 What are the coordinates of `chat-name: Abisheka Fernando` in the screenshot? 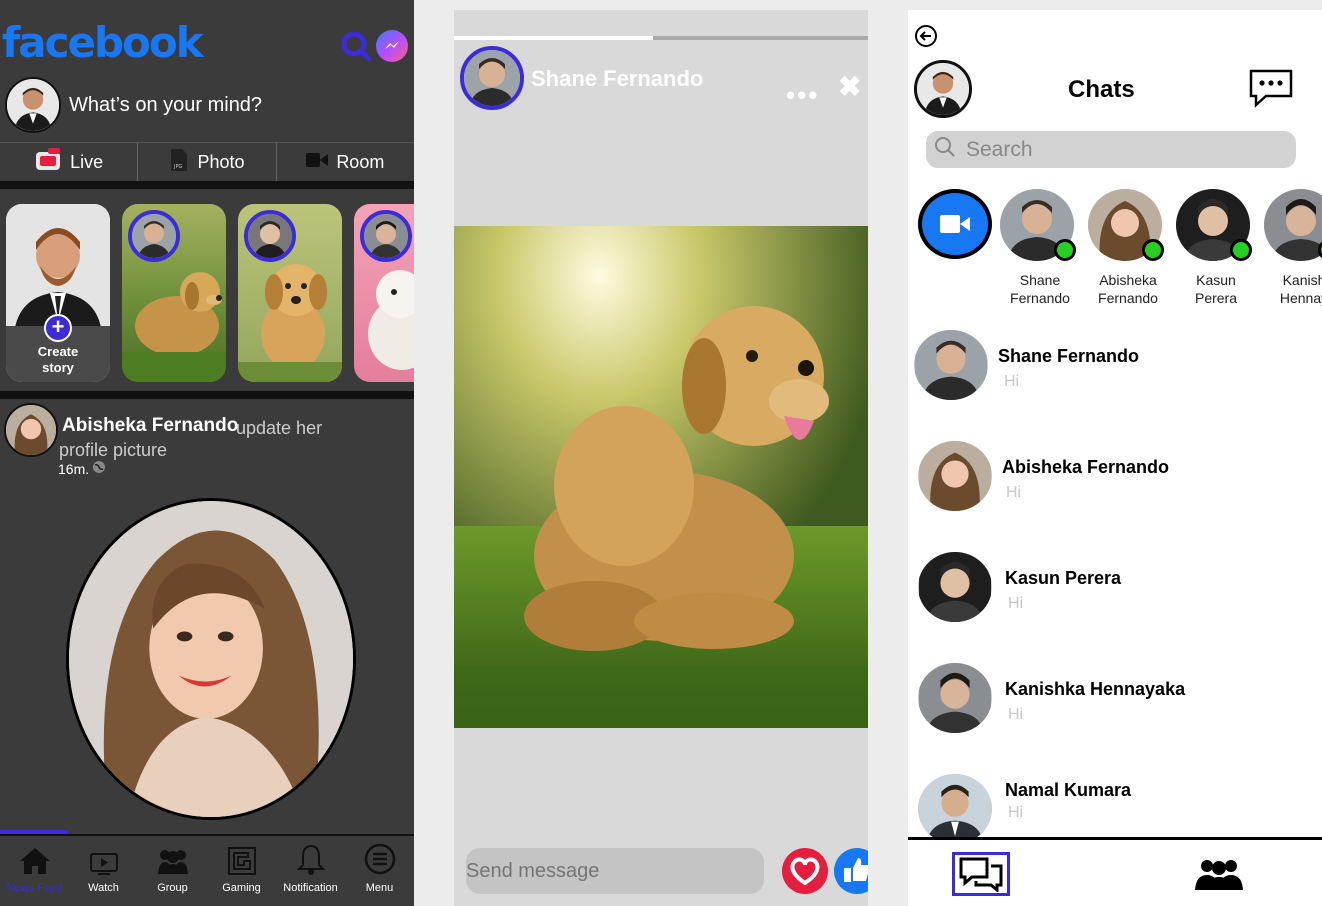 It's located at (1086, 467).